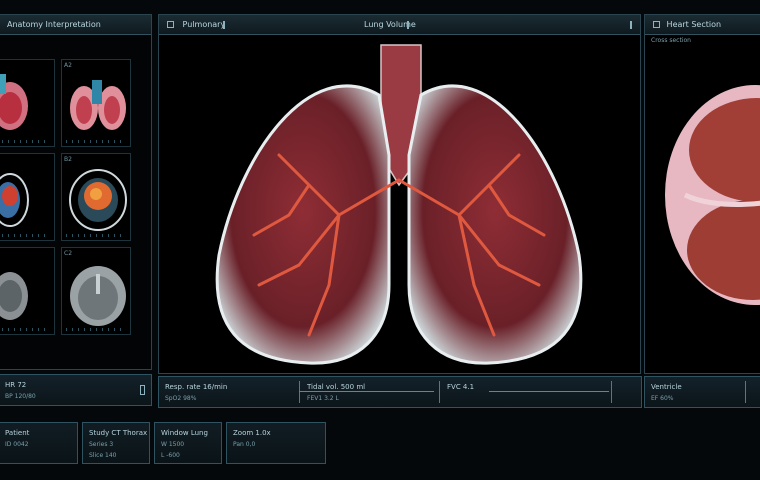  What do you see at coordinates (68, 65) in the screenshot?
I see `thumbnail-label: A2` at bounding box center [68, 65].